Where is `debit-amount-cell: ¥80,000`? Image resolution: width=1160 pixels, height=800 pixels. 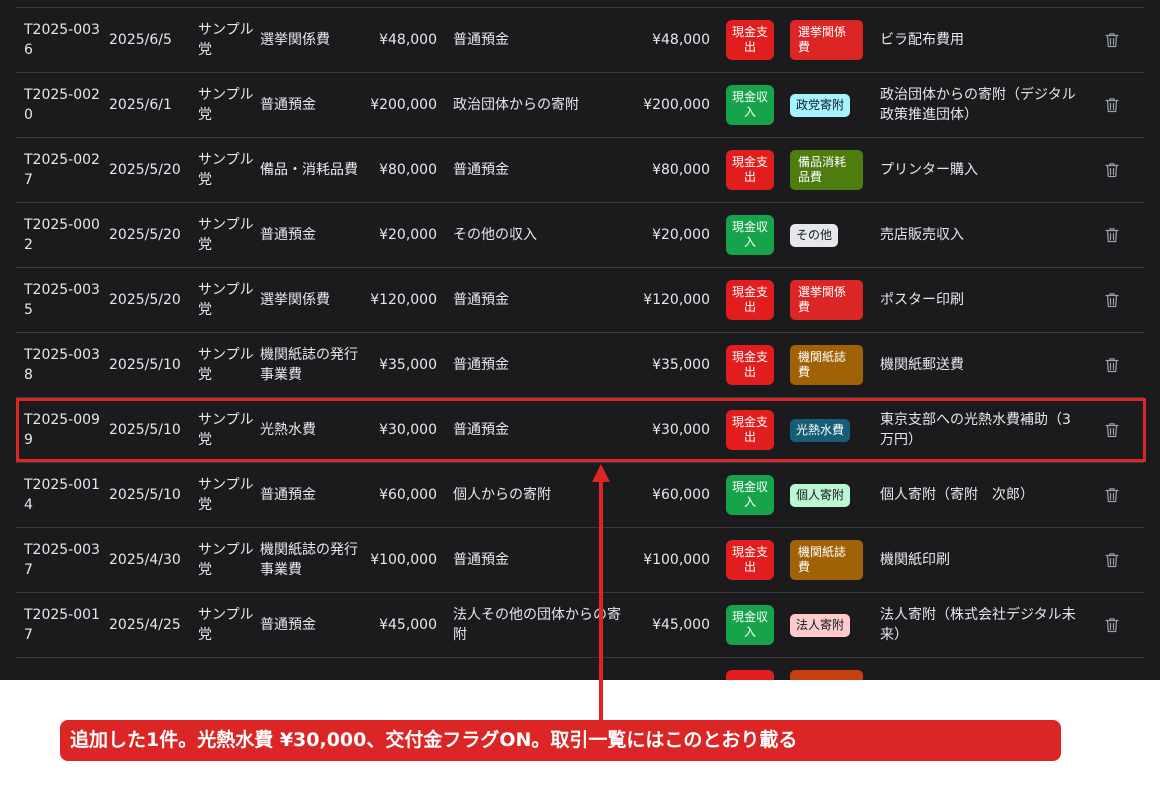 debit-amount-cell: ¥80,000 is located at coordinates (396, 170).